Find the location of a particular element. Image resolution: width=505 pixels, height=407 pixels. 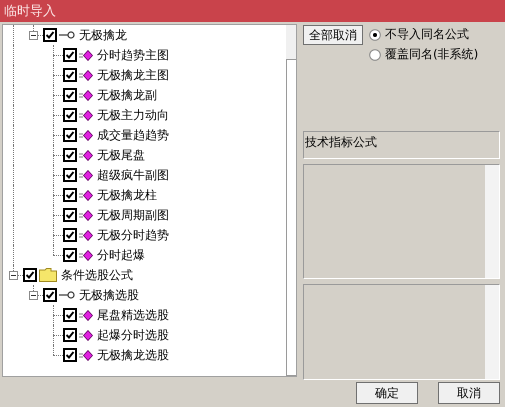

tree-item: 无极分时趋势 is located at coordinates (133, 235).